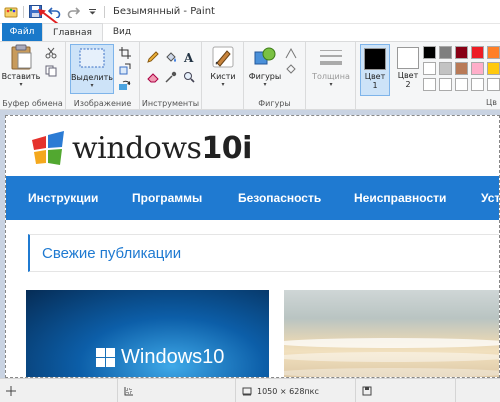 The height and width of the screenshot is (402, 500). I want to click on tab-view: Вид, so click(122, 32).